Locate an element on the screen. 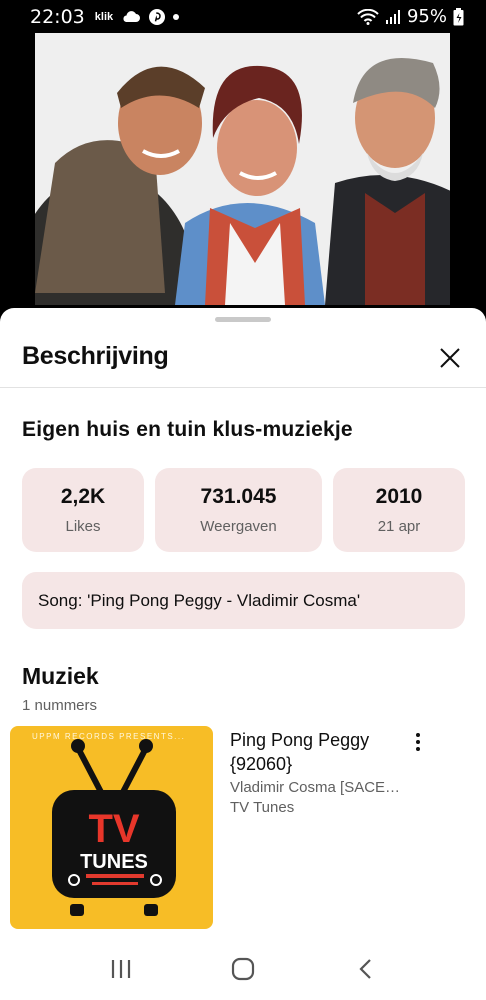  back-icon is located at coordinates (365, 969).